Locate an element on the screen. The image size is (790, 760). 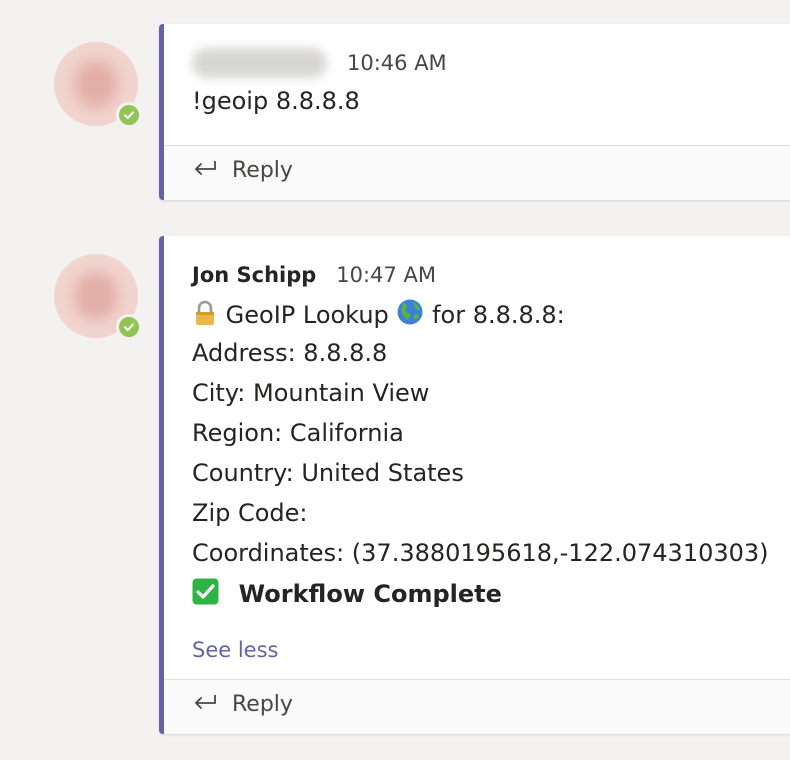
message-timestamp: 10:47 AM is located at coordinates (386, 275).